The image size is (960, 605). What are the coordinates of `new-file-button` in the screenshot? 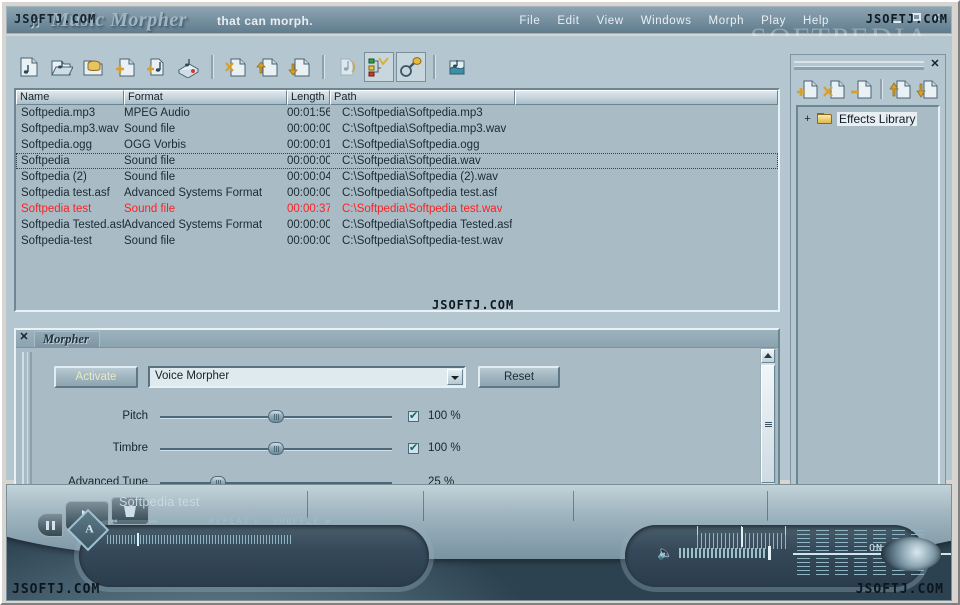 It's located at (29, 67).